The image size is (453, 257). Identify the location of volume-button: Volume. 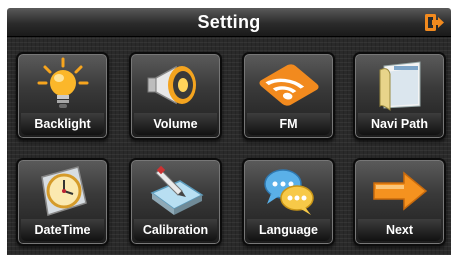
(175, 96).